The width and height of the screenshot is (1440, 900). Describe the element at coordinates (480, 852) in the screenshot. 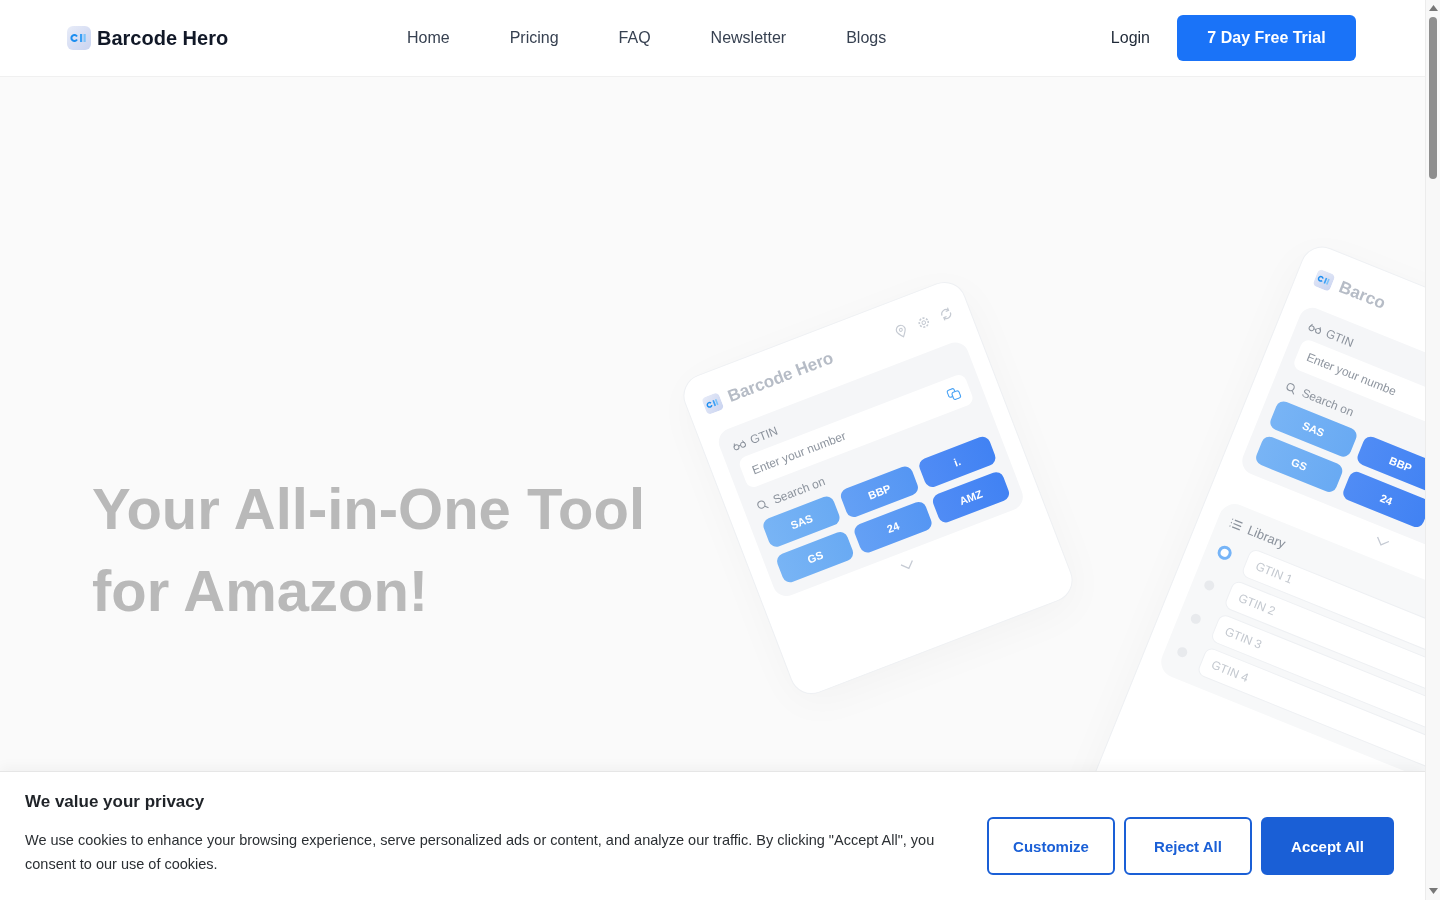

I see `banner-text: We use cookies to enhance your browsing experience, serve personalized ads or content, and analyze our traffic. By clicking "Accept All", you consent to our use of cookies.` at that location.